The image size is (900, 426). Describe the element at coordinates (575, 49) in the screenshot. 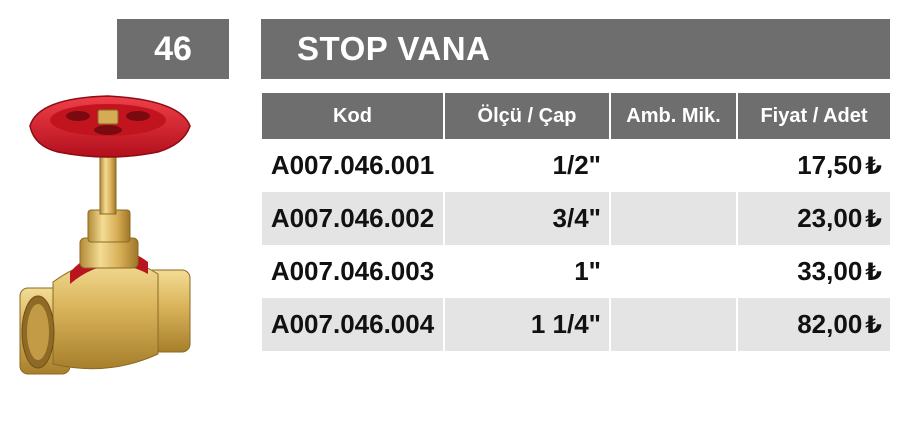

I see `product-title: STOP VANA` at that location.